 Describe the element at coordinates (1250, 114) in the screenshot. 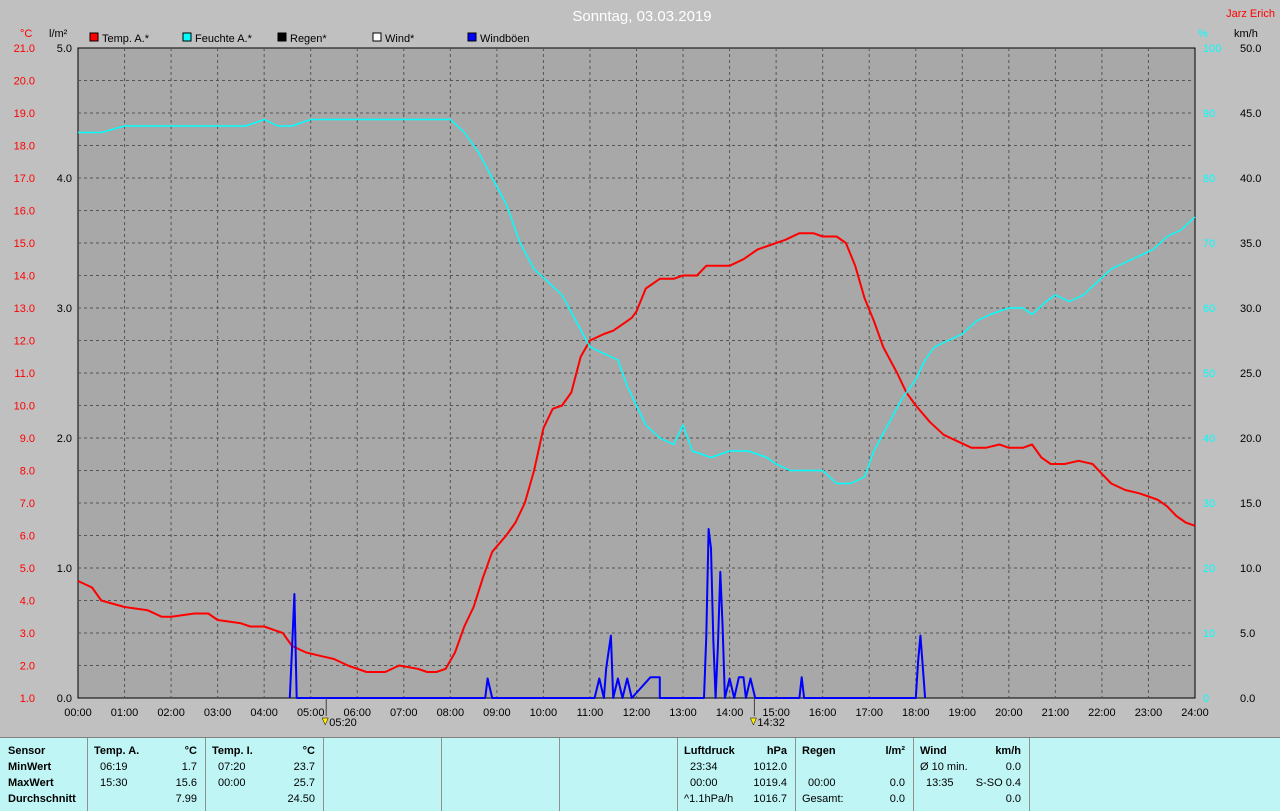

I see `wind-tick-label: 45.0` at that location.